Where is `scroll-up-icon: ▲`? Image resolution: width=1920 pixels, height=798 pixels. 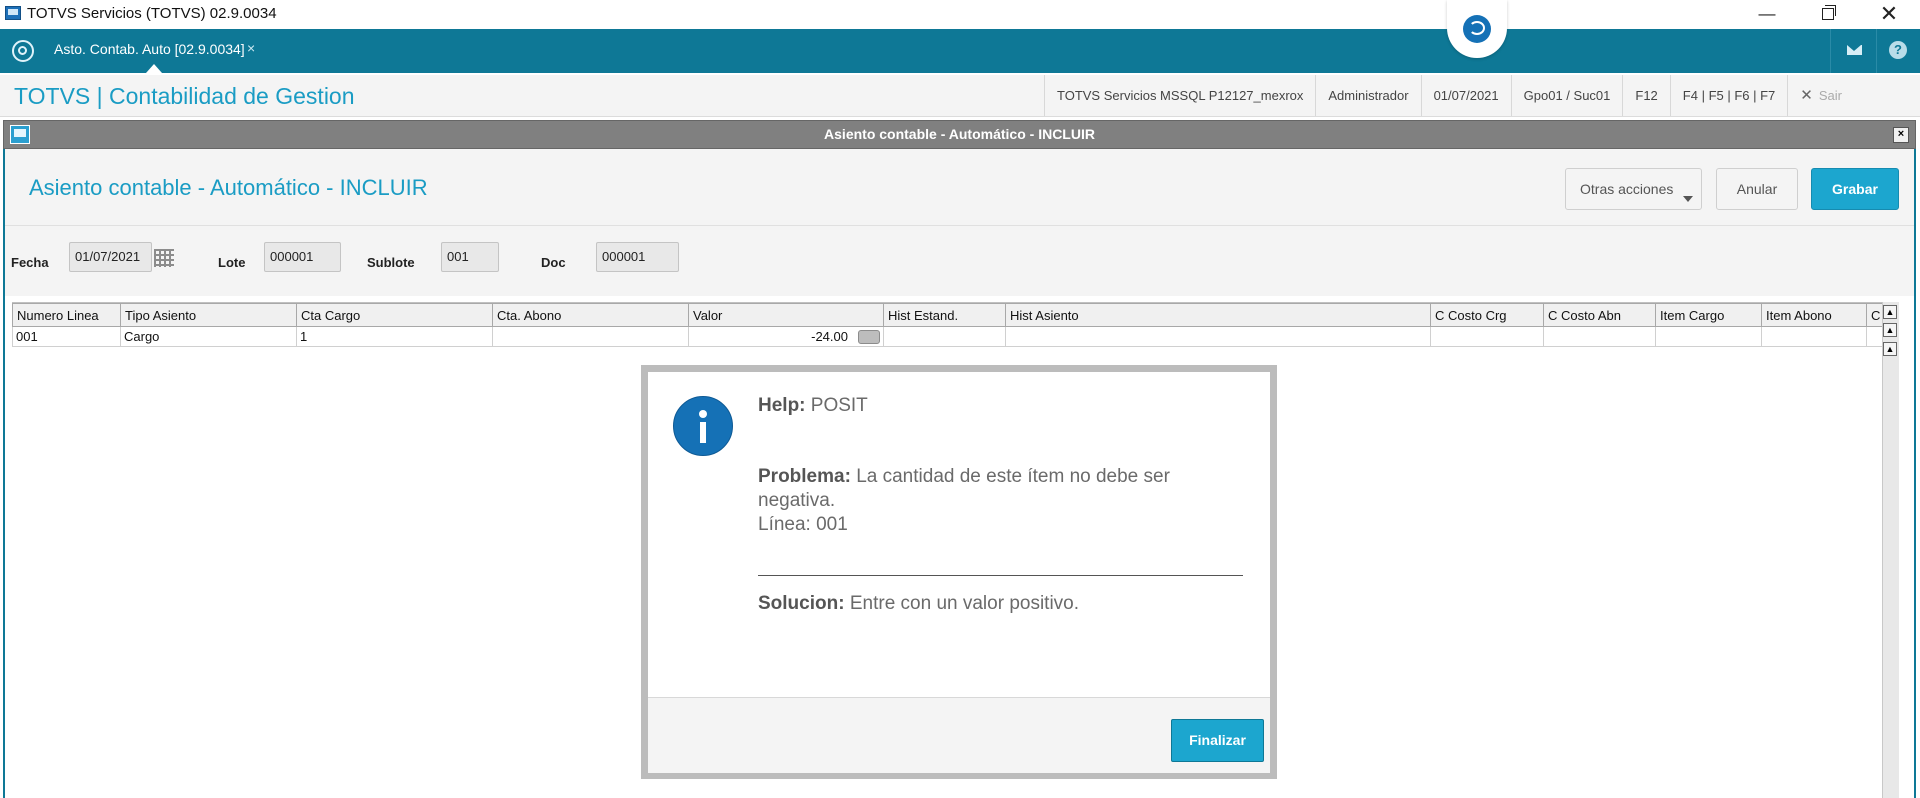
scroll-up-icon: ▲ is located at coordinates (1890, 349).